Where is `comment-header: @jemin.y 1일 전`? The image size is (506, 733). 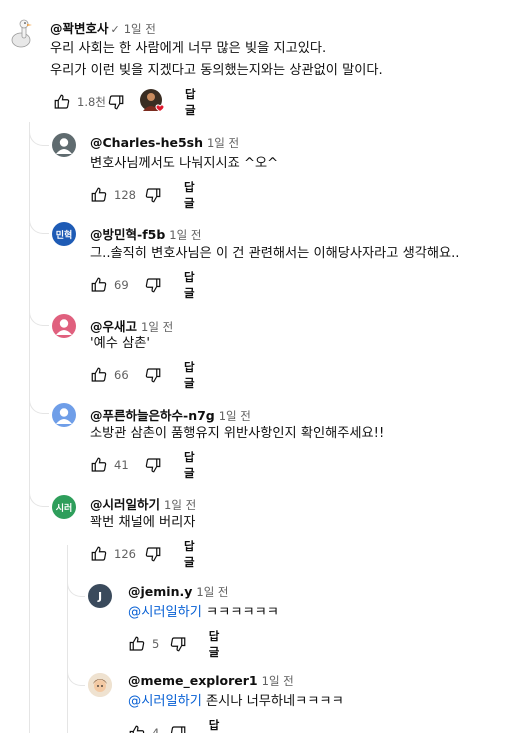
comment-header: @jemin.y 1일 전 is located at coordinates (178, 592).